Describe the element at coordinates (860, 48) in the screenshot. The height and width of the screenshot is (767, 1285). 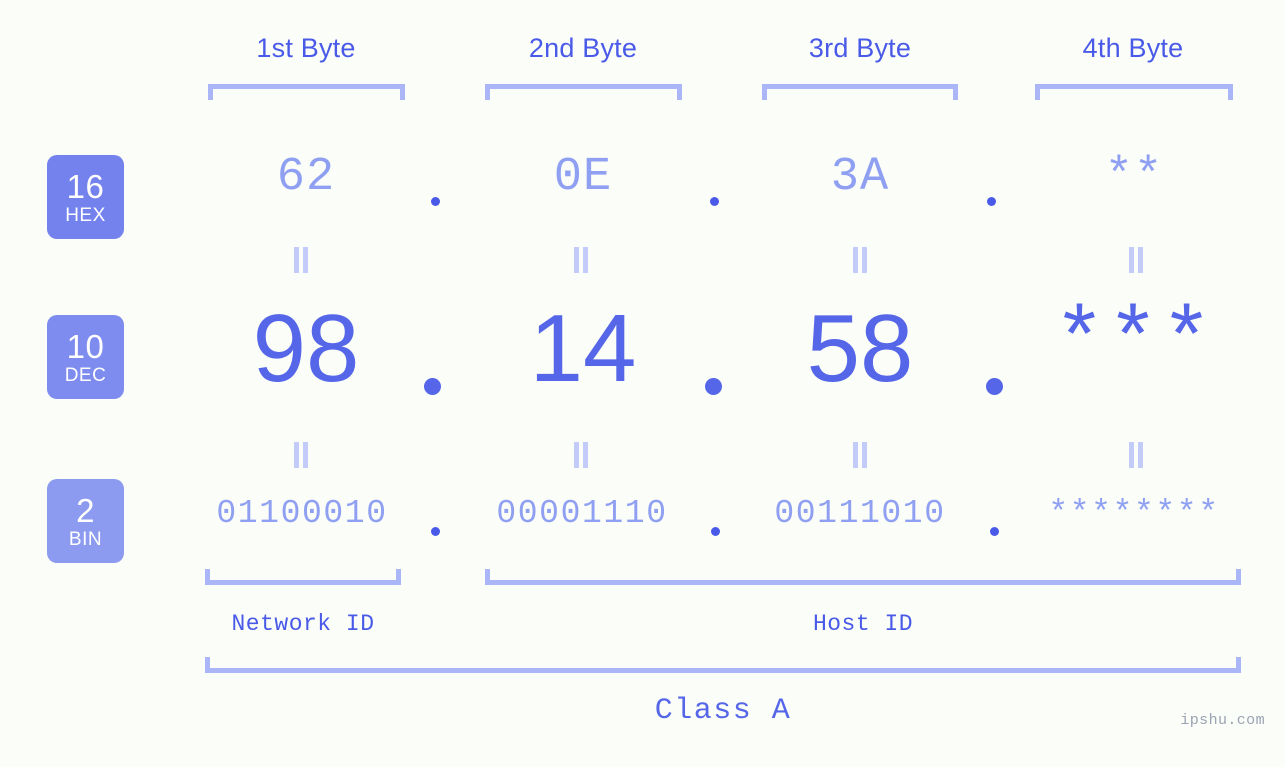
I see `byte-header-3: 3rd Byte` at that location.